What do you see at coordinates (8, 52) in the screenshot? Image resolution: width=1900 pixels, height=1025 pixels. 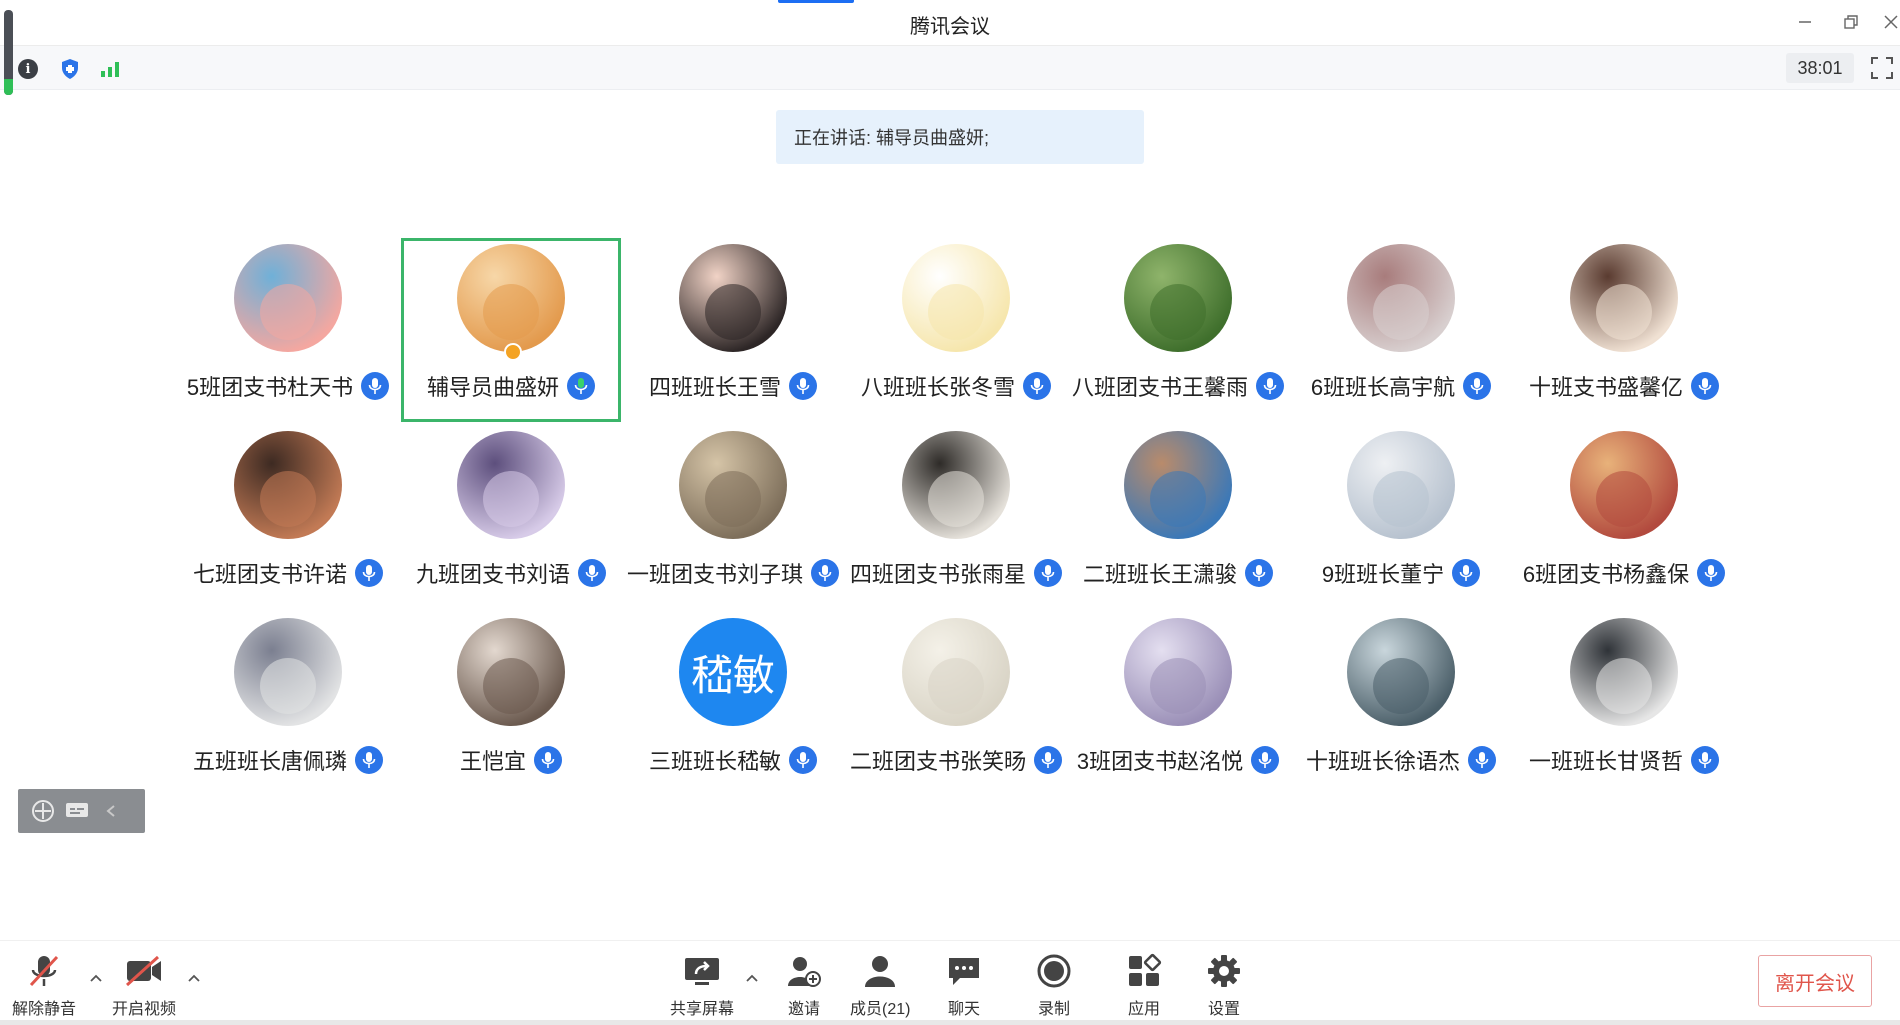 I see `side-handle` at bounding box center [8, 52].